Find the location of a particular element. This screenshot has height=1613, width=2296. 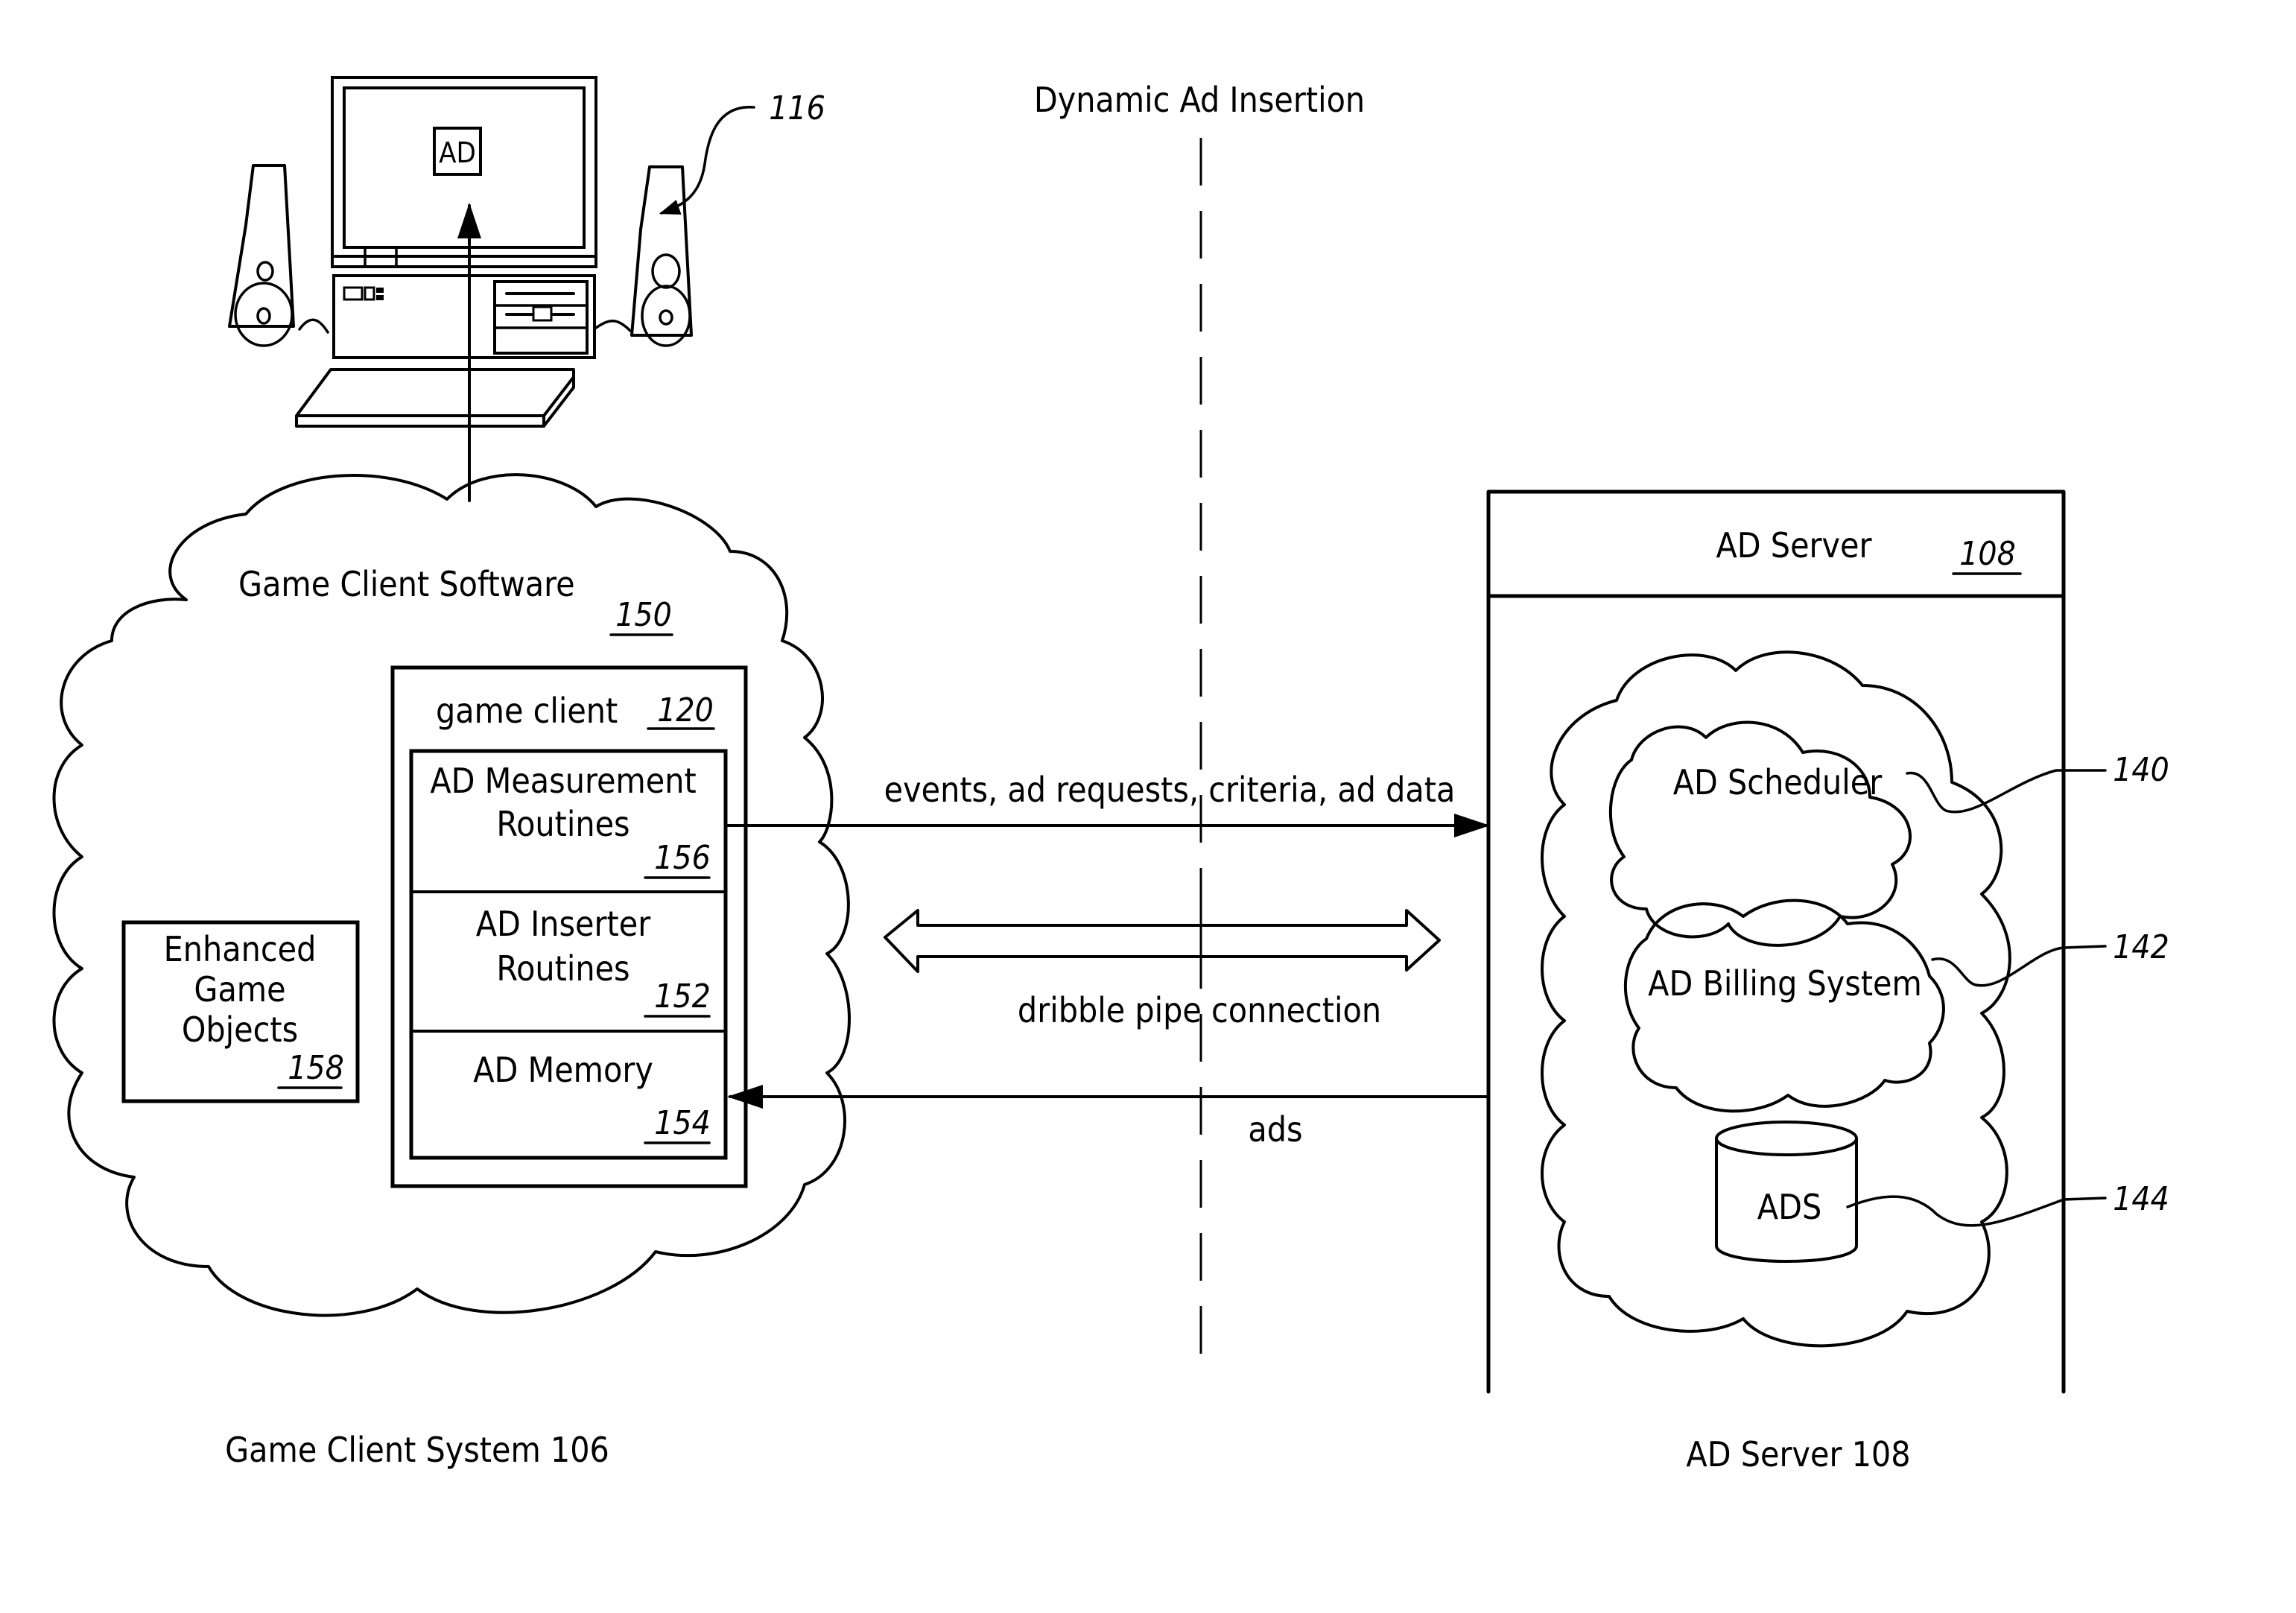

ad-billing-system-label: AD Billing System is located at coordinates (1785, 984).